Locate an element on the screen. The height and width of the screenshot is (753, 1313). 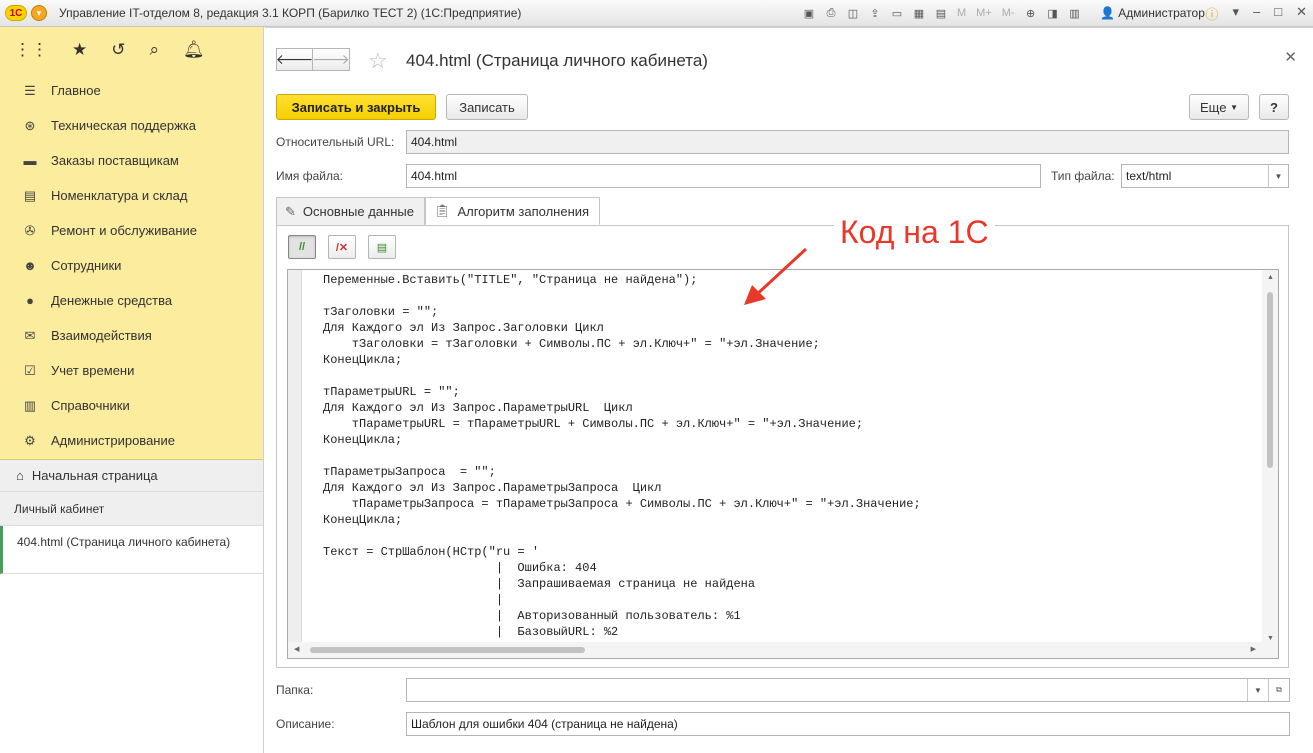
print-icon: ⎙ is located at coordinates (831, 13).